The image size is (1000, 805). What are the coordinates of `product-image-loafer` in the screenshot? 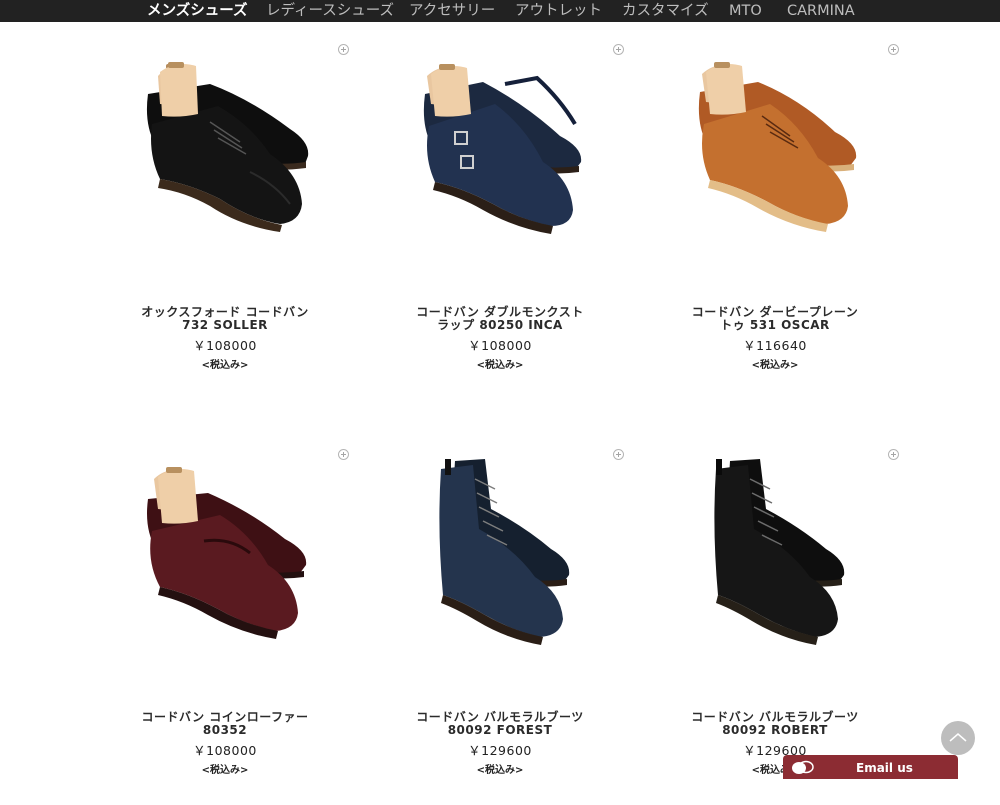 It's located at (225, 554).